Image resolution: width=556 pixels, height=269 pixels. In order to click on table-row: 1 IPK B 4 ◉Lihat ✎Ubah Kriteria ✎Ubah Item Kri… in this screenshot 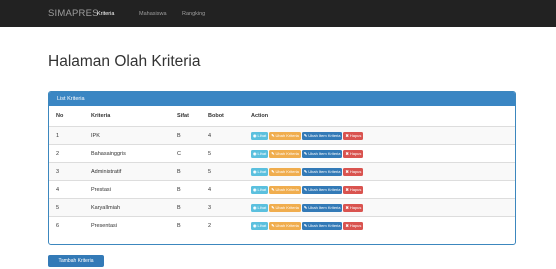, I will do `click(282, 135)`.